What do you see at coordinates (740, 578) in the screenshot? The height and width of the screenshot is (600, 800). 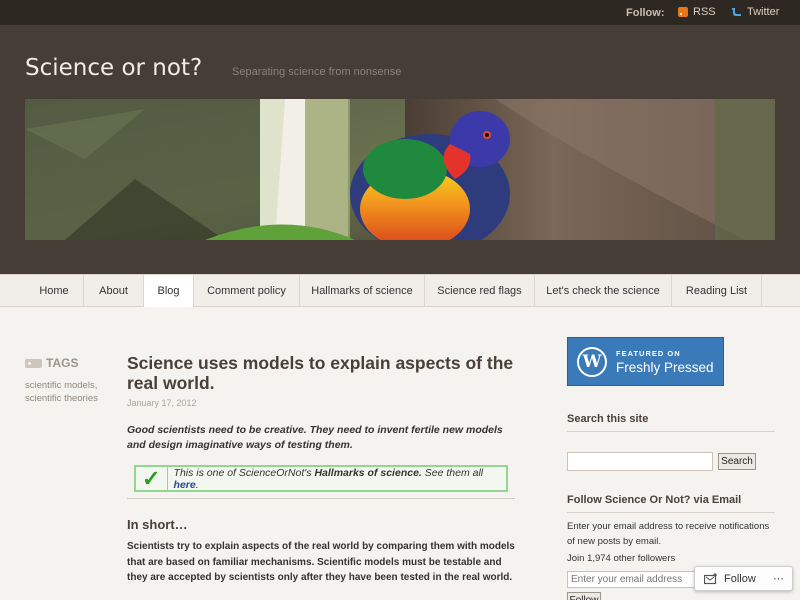 I see `follow-bubble-label: Follow` at bounding box center [740, 578].